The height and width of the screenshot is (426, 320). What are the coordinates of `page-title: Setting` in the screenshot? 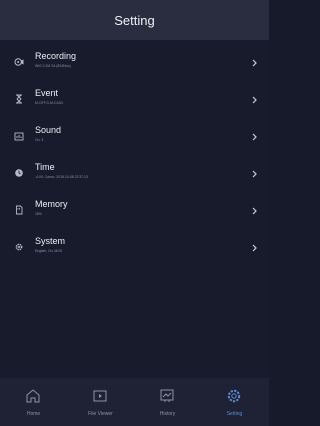 It's located at (134, 20).